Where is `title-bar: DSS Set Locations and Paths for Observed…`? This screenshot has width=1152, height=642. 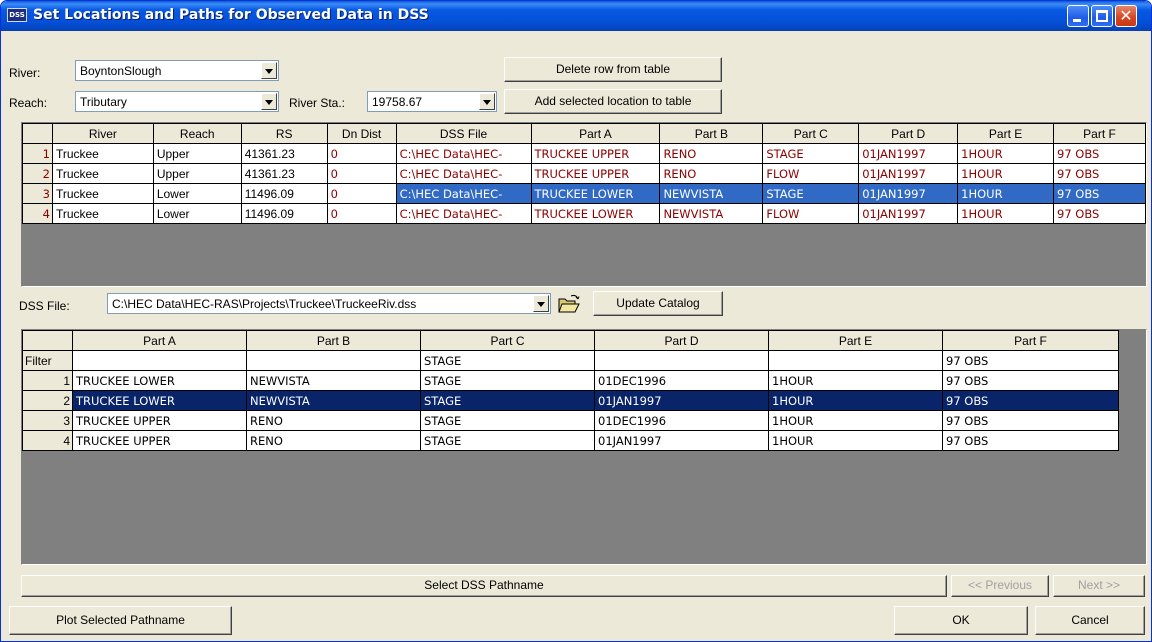
title-bar: DSS Set Locations and Paths for Observed… is located at coordinates (576, 16).